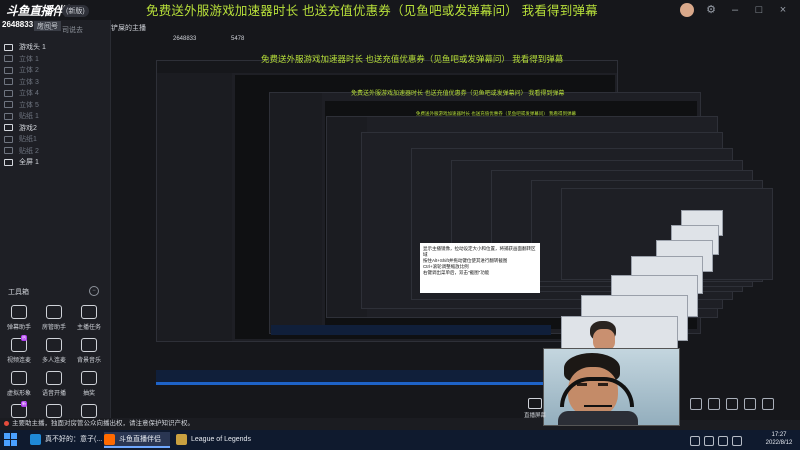 This screenshot has width=800, height=450. What do you see at coordinates (29, 82) in the screenshot?
I see `scene-label: 立体 3` at bounding box center [29, 82].